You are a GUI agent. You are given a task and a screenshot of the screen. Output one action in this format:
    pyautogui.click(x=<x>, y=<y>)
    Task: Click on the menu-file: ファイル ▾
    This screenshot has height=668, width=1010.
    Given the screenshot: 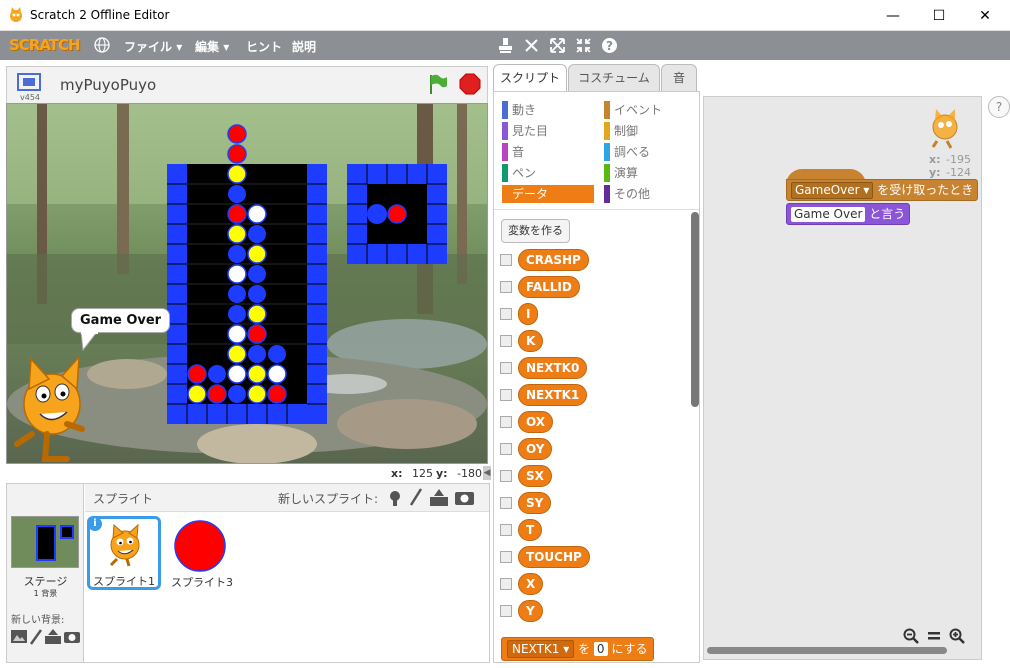 What is the action you would take?
    pyautogui.click(x=153, y=46)
    